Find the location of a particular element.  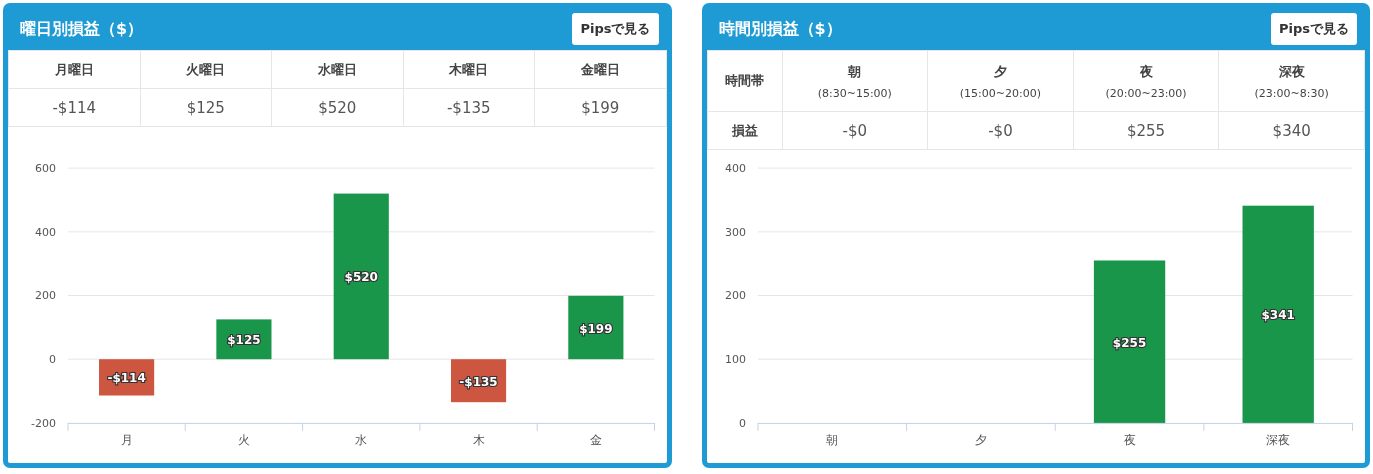

column-header-cell: 夕 (15:00~20:00) is located at coordinates (1000, 81).